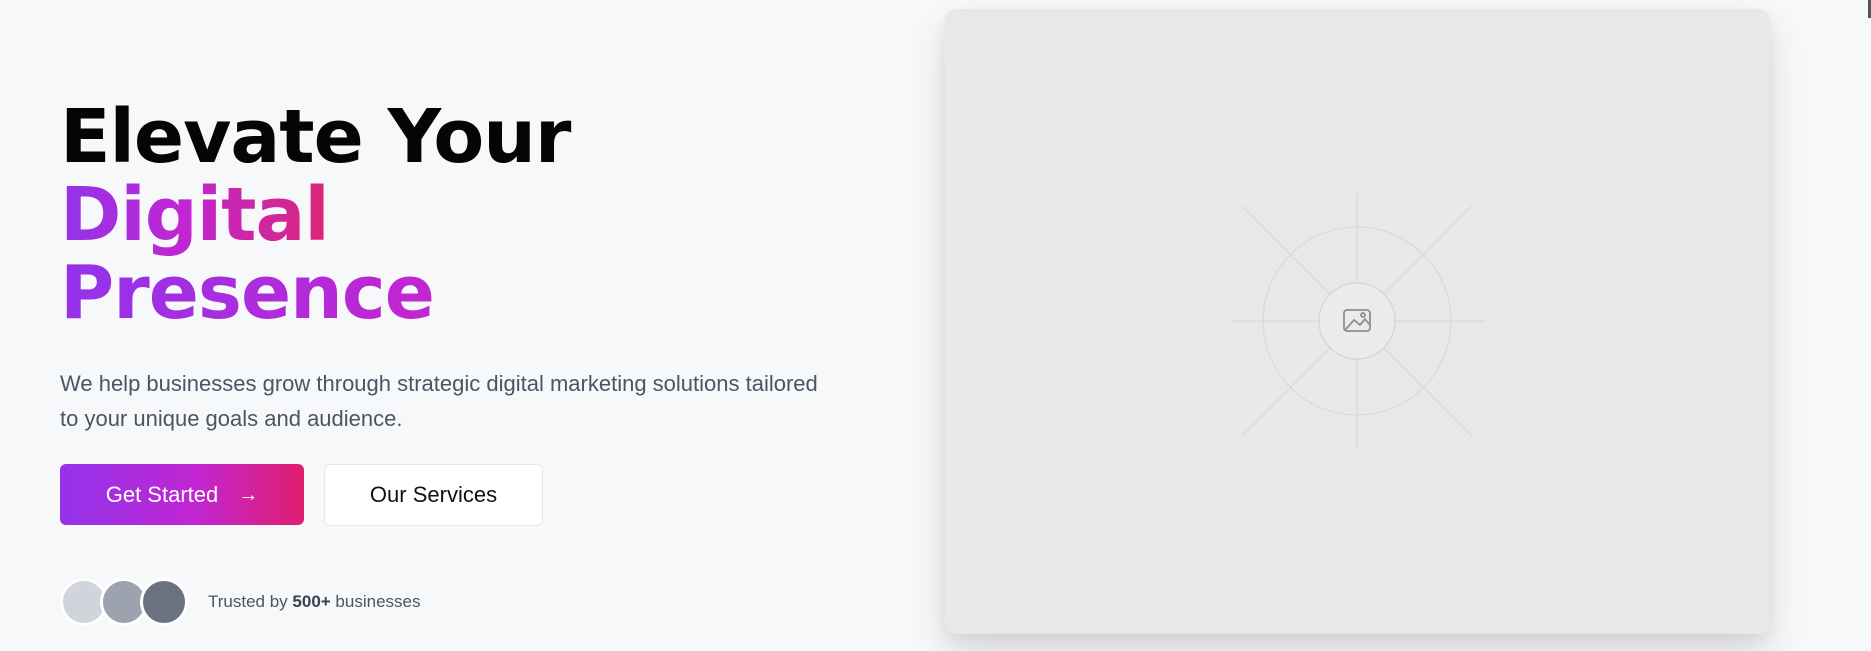  Describe the element at coordinates (164, 602) in the screenshot. I see `avatar` at that location.